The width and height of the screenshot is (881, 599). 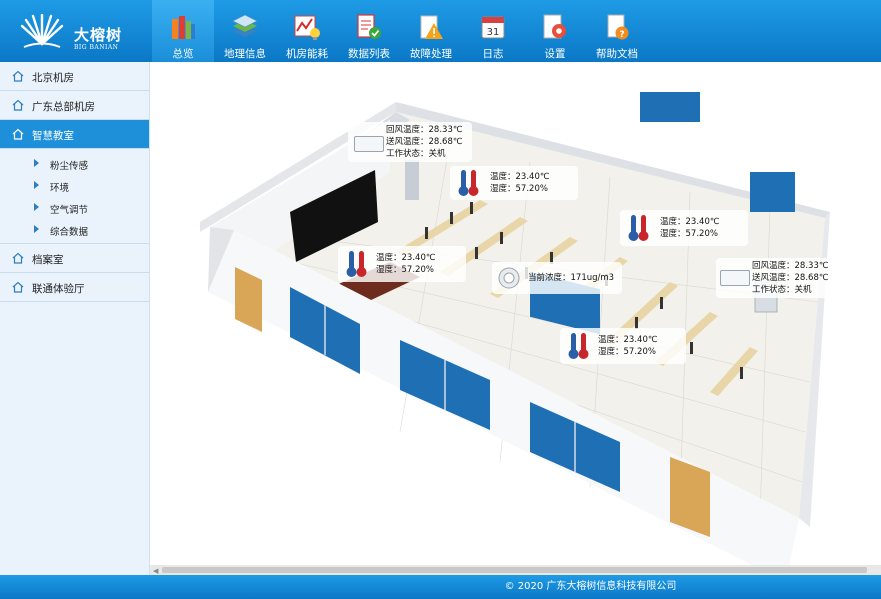 I want to click on nav-data-list: 数据列表, so click(x=369, y=31).